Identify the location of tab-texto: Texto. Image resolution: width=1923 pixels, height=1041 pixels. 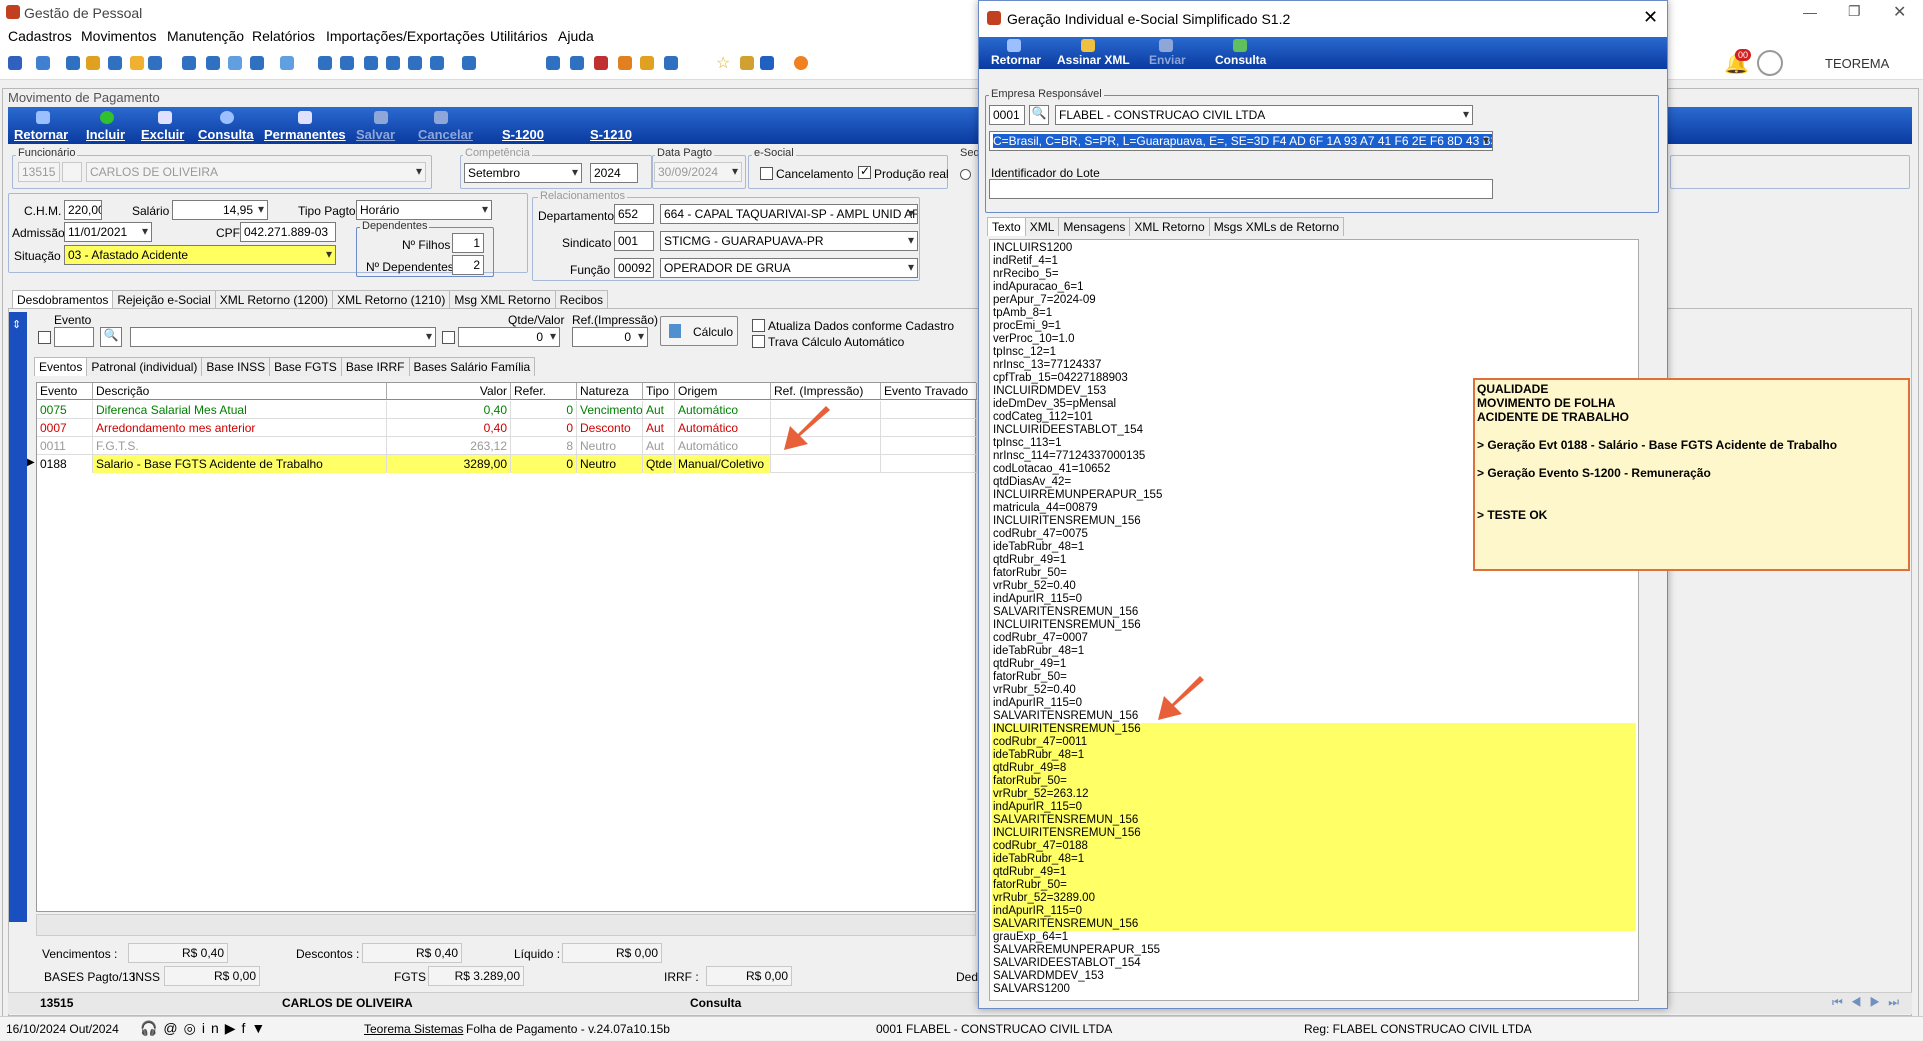
(1006, 226).